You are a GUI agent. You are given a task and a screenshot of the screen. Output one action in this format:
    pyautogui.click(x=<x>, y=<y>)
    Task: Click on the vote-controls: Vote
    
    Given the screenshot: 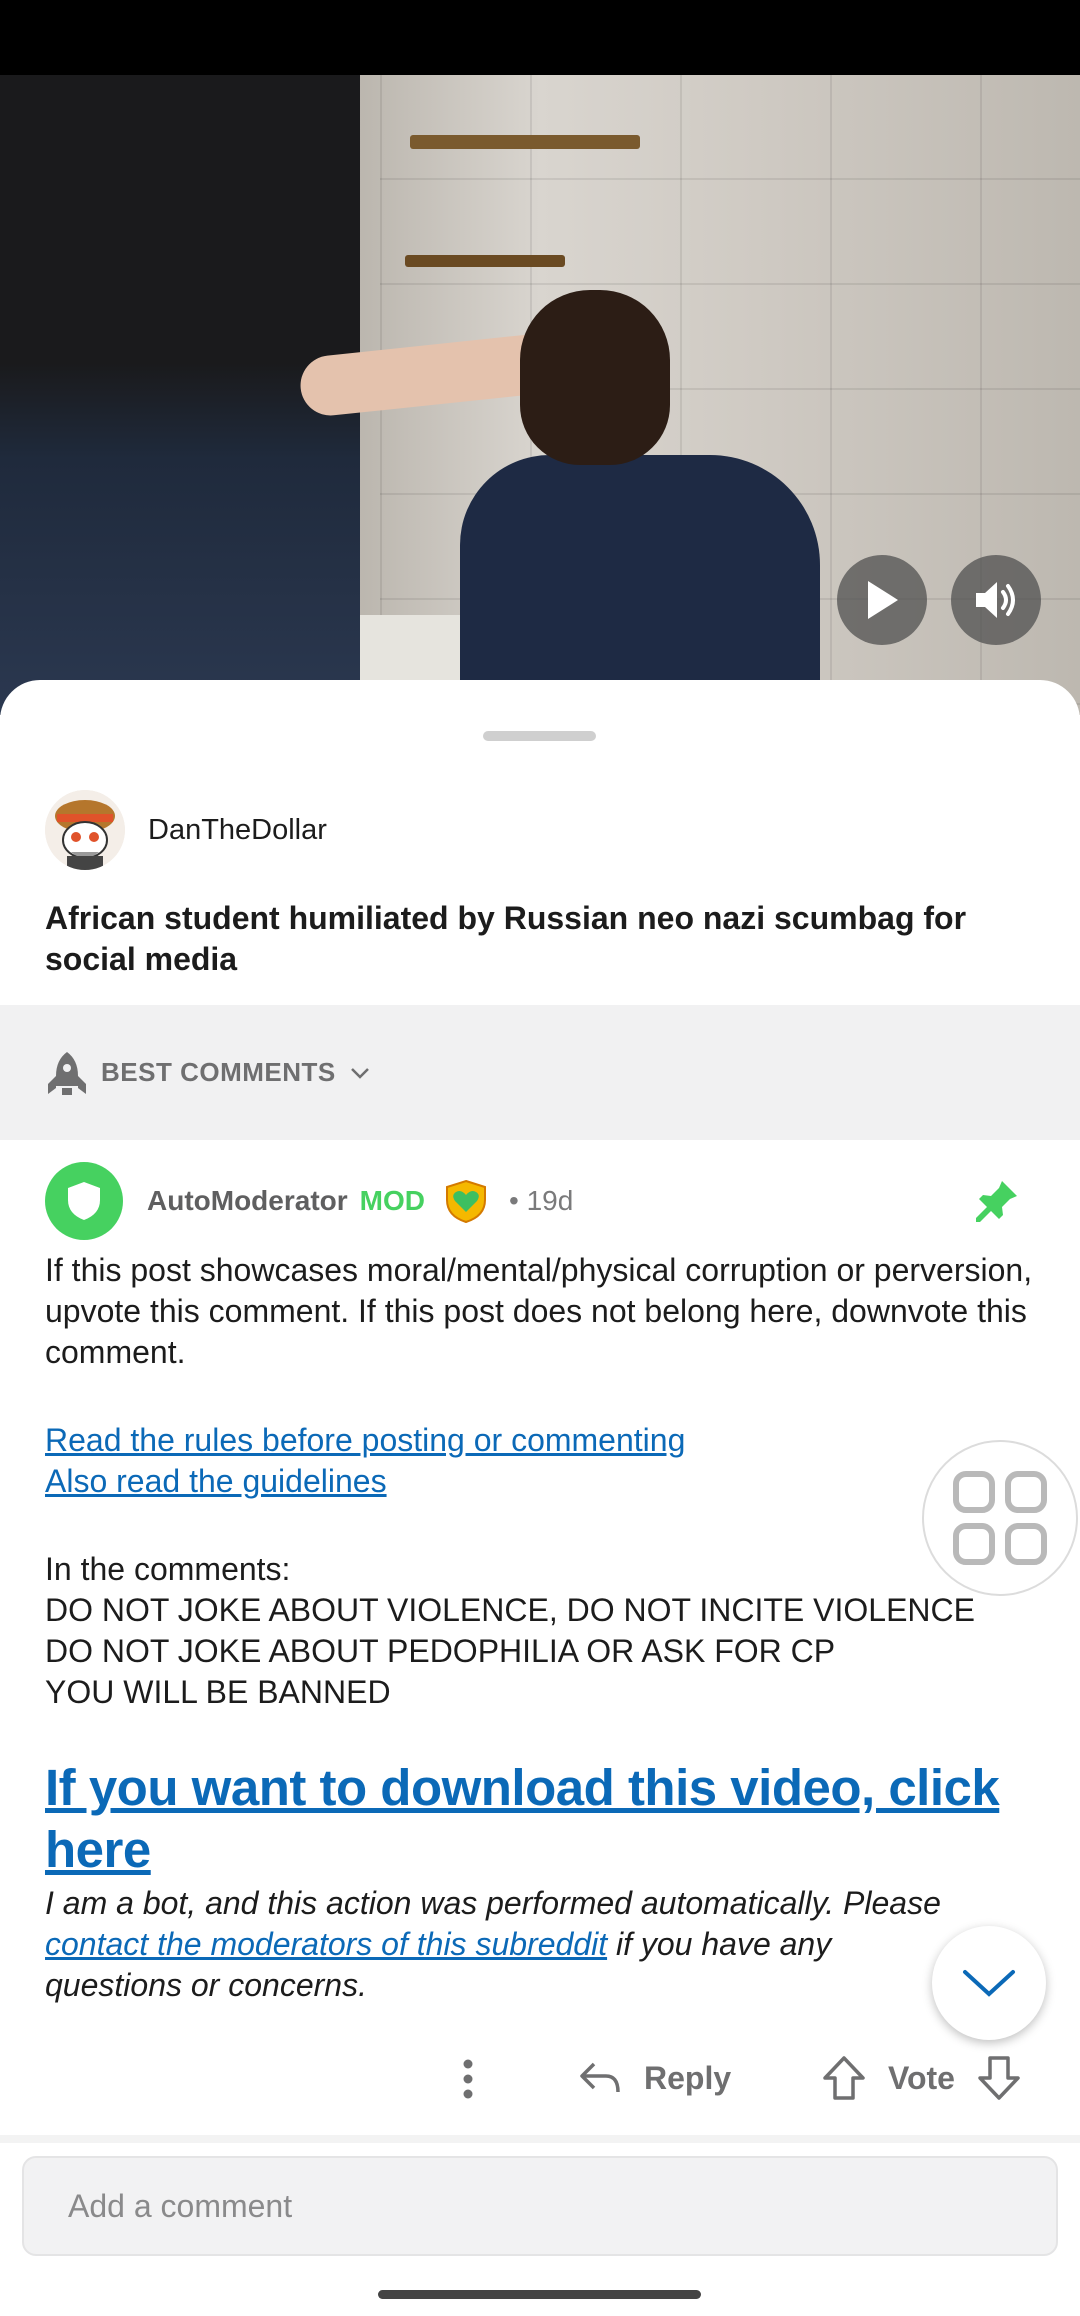 What is the action you would take?
    pyautogui.click(x=921, y=2078)
    